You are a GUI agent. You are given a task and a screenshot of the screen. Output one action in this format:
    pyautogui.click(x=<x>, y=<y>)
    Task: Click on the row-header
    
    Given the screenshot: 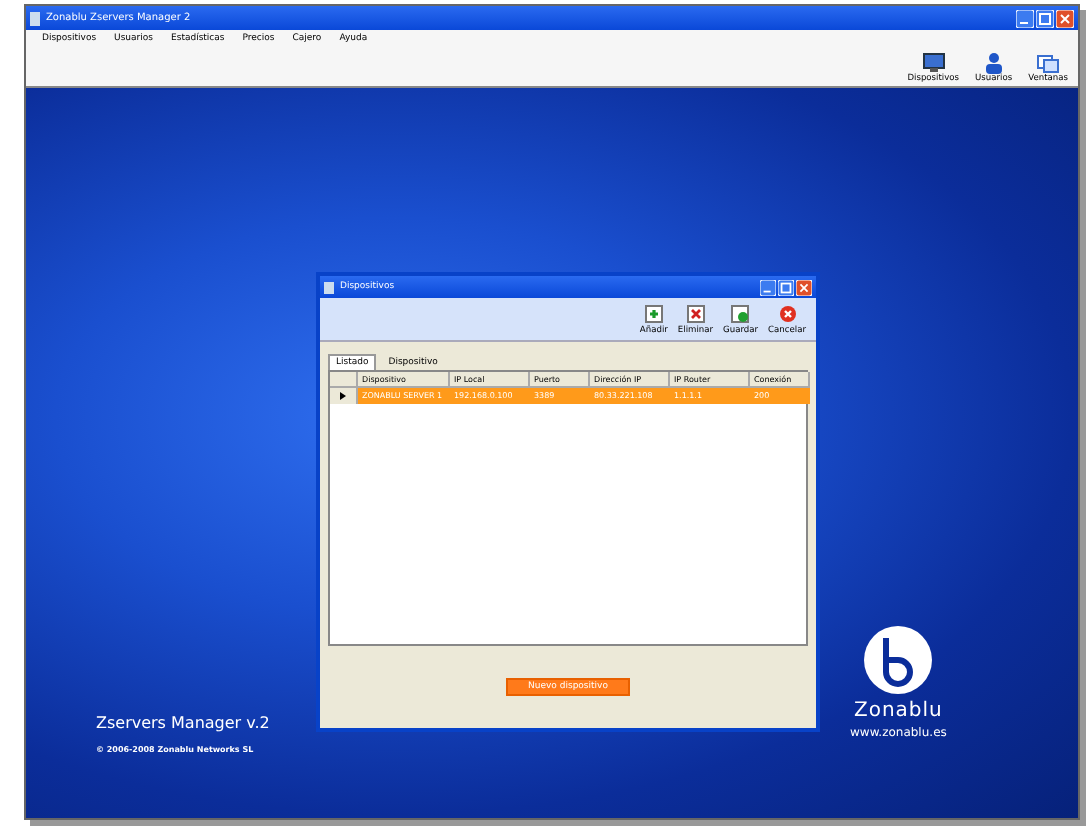 What is the action you would take?
    pyautogui.click(x=344, y=396)
    